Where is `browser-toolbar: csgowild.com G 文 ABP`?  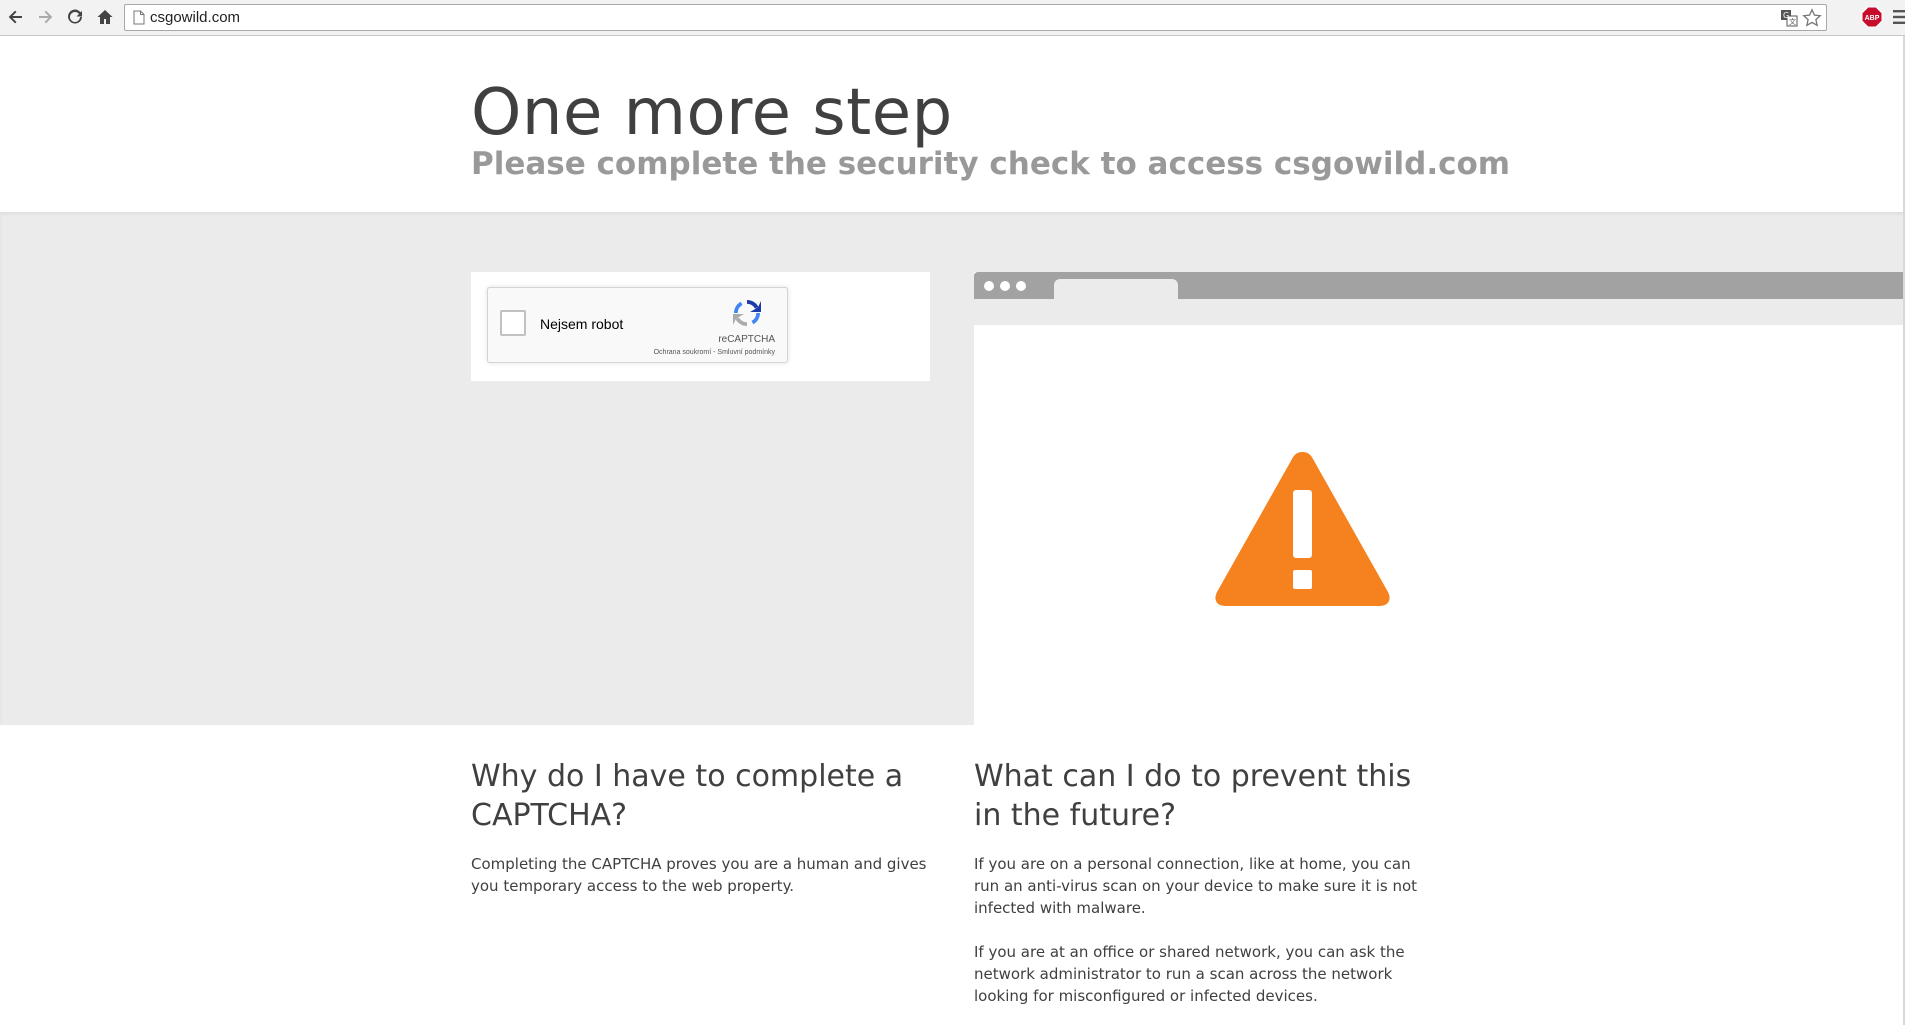 browser-toolbar: csgowild.com G 文 ABP is located at coordinates (952, 18).